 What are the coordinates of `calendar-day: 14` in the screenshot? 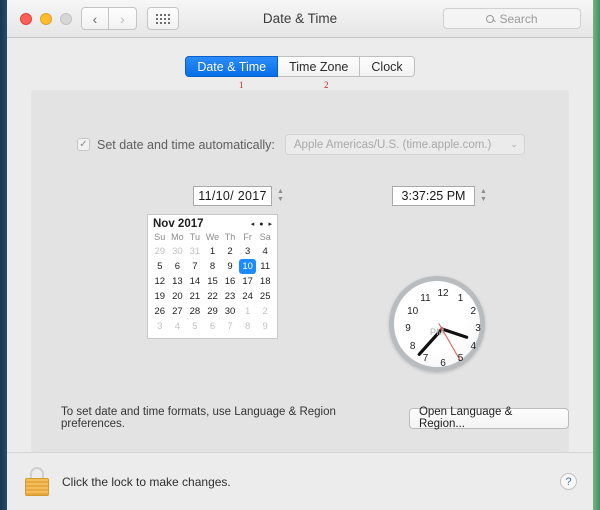 It's located at (195, 281).